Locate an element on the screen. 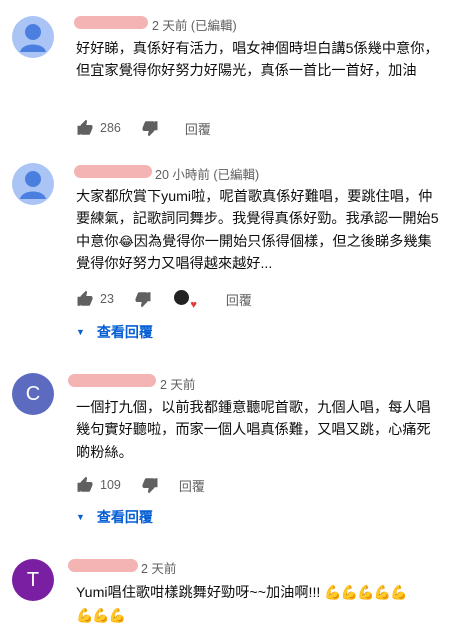  comment-timestamp: 2 天前 (已編輯) is located at coordinates (194, 24).